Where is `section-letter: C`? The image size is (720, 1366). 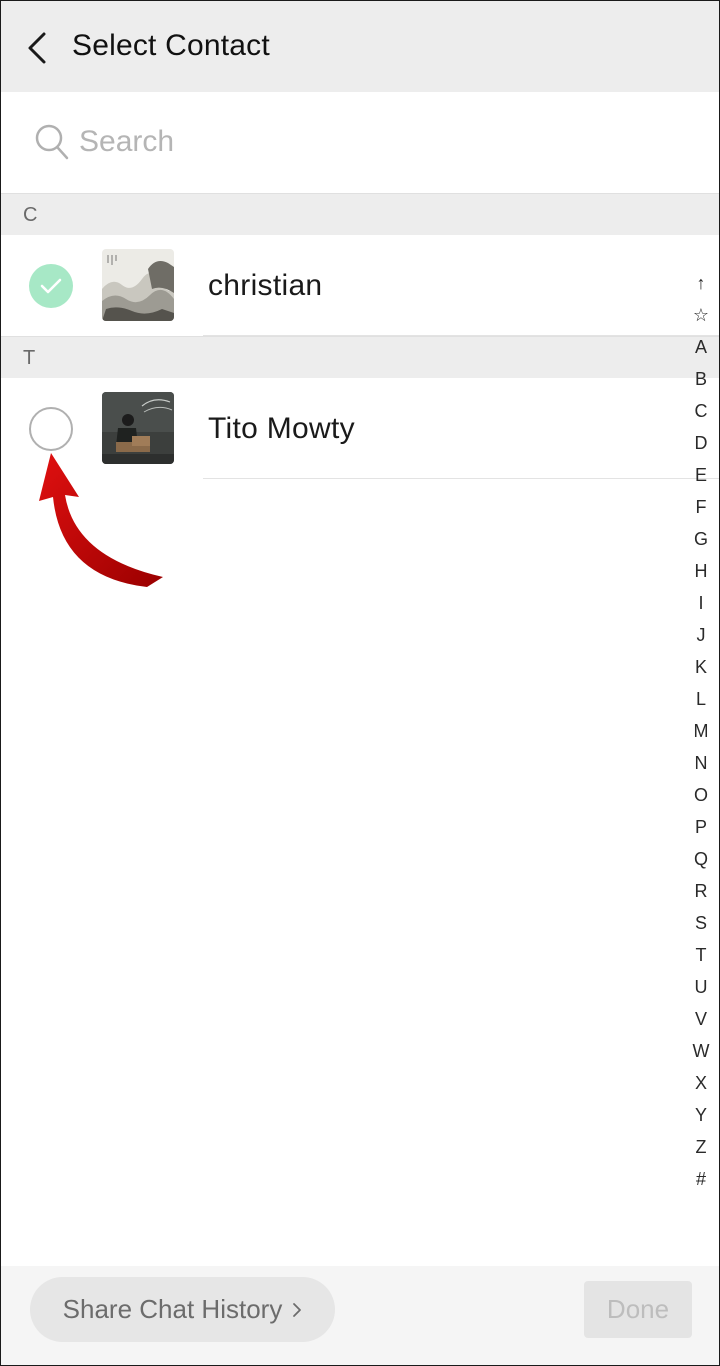 section-letter: C is located at coordinates (30, 215).